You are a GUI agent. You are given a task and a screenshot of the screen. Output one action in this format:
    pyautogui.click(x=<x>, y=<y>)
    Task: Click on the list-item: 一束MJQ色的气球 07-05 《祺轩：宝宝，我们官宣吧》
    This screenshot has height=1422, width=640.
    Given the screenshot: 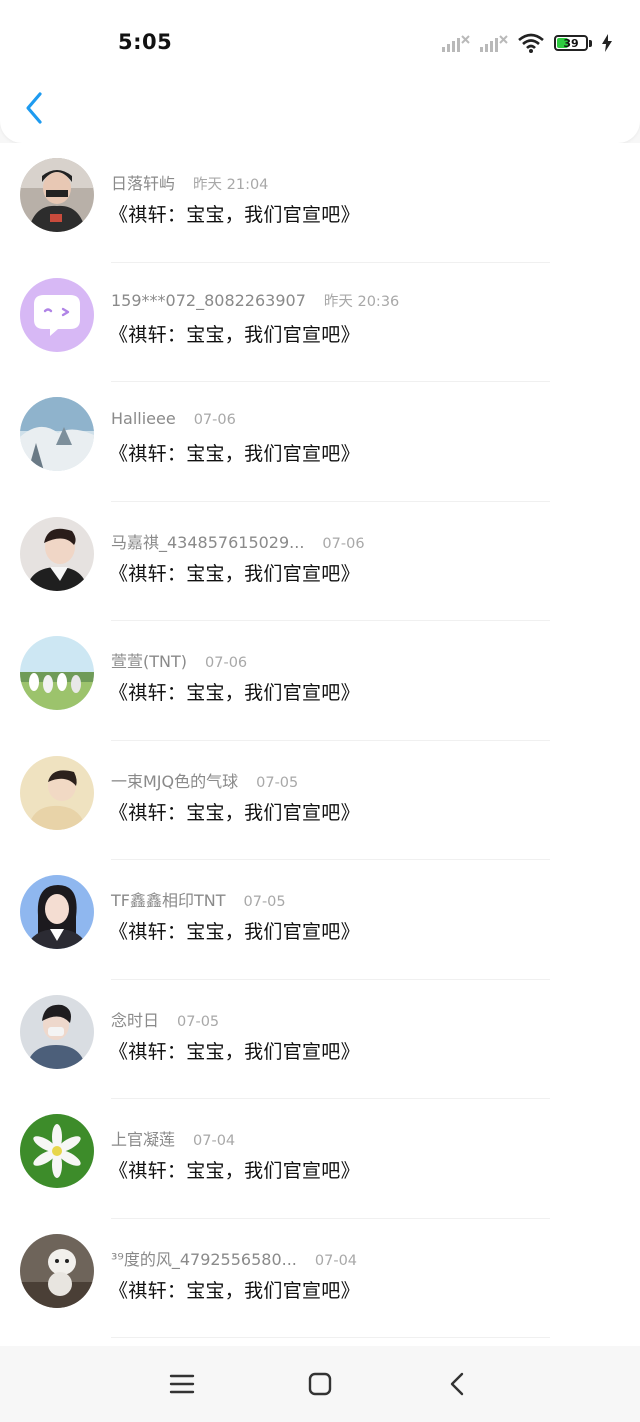 What is the action you would take?
    pyautogui.click(x=320, y=800)
    